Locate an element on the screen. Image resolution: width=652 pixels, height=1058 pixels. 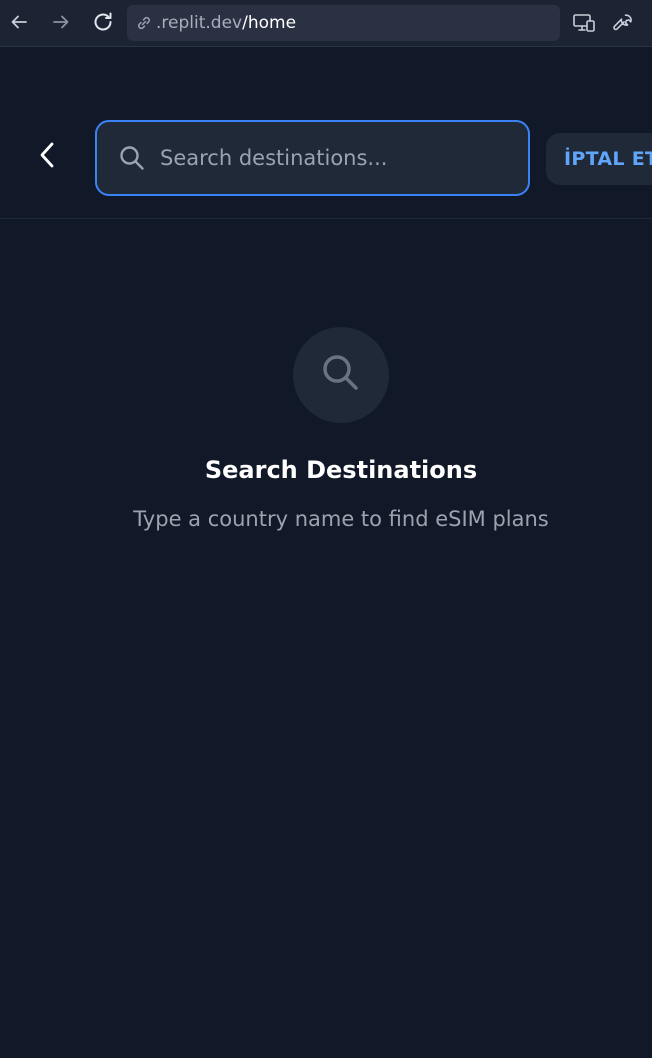
browser-back-button is located at coordinates (19, 22).